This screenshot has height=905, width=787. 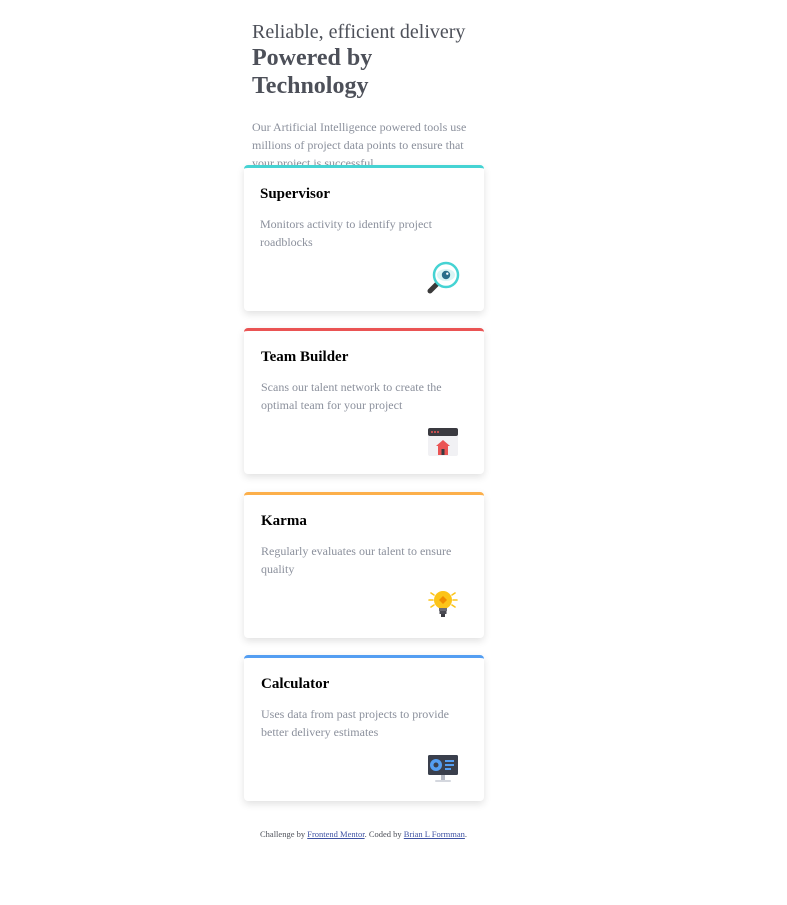 What do you see at coordinates (305, 357) in the screenshot?
I see `card-title: Team Builder` at bounding box center [305, 357].